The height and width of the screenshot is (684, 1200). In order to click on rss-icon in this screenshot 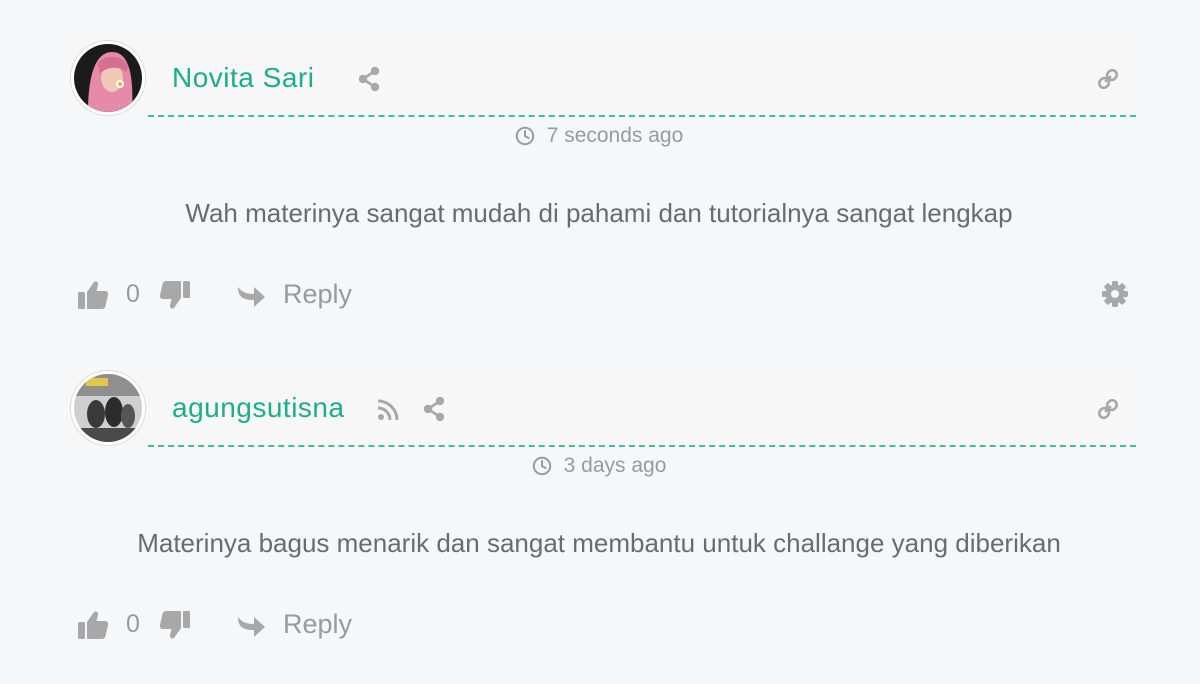, I will do `click(388, 410)`.